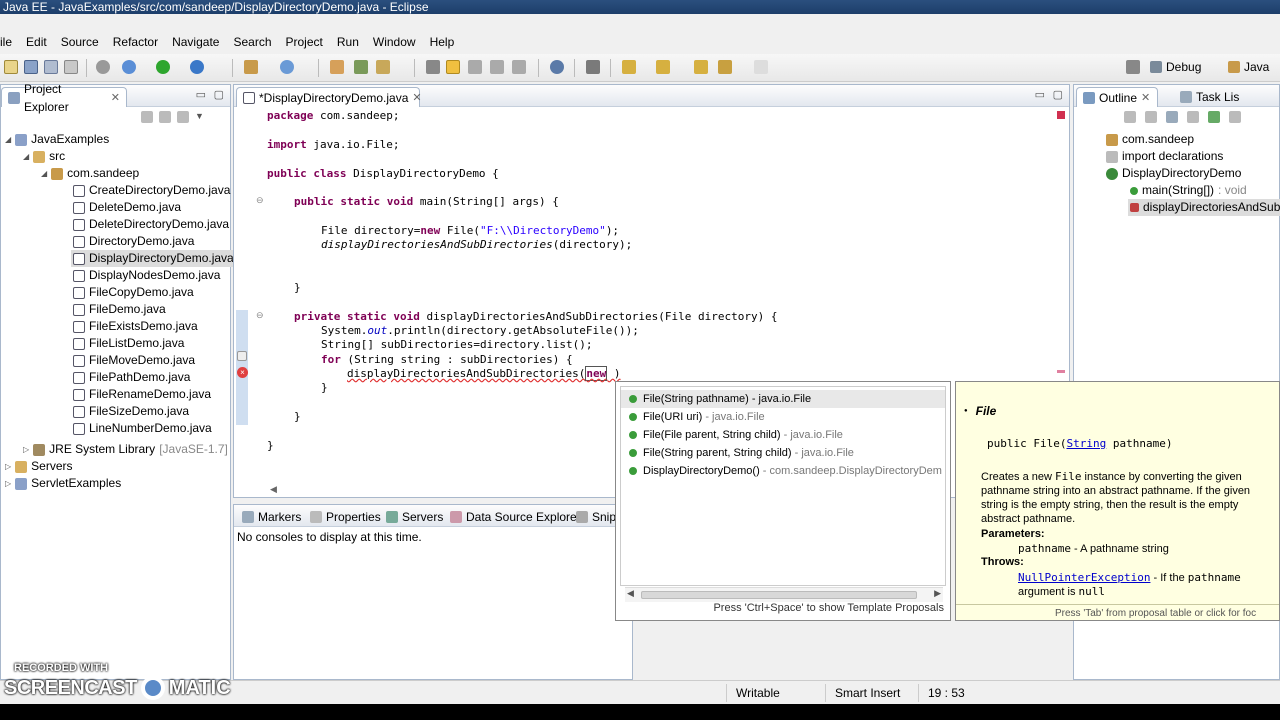 Image resolution: width=1280 pixels, height=720 pixels. Describe the element at coordinates (271, 517) in the screenshot. I see `tab-markers: Markers` at that location.